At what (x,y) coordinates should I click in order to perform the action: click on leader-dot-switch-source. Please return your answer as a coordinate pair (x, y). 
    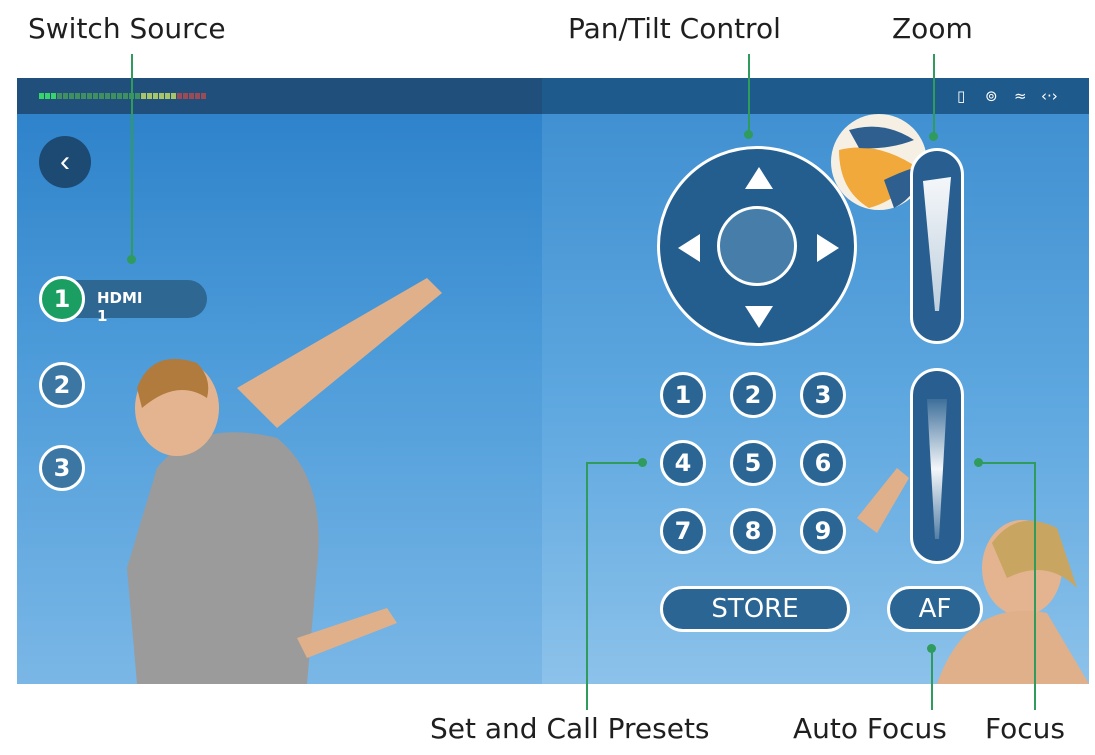
    Looking at the image, I should click on (131, 259).